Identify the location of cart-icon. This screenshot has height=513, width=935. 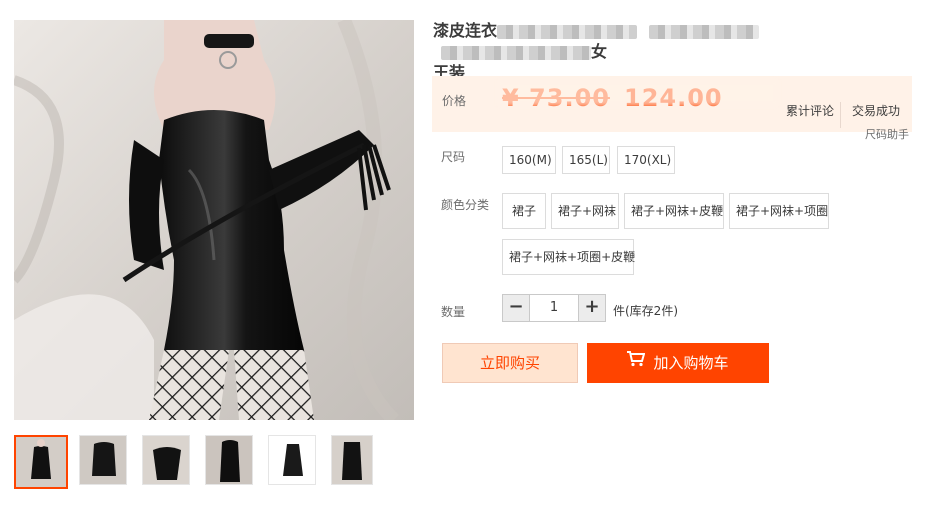
(636, 362).